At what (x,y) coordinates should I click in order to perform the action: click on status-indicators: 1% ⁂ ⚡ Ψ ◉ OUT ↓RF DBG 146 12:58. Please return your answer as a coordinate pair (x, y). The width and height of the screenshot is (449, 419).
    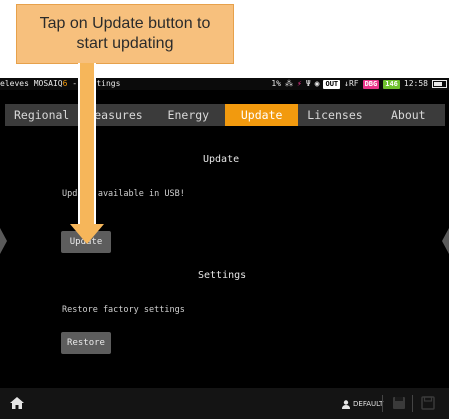
    Looking at the image, I should click on (359, 84).